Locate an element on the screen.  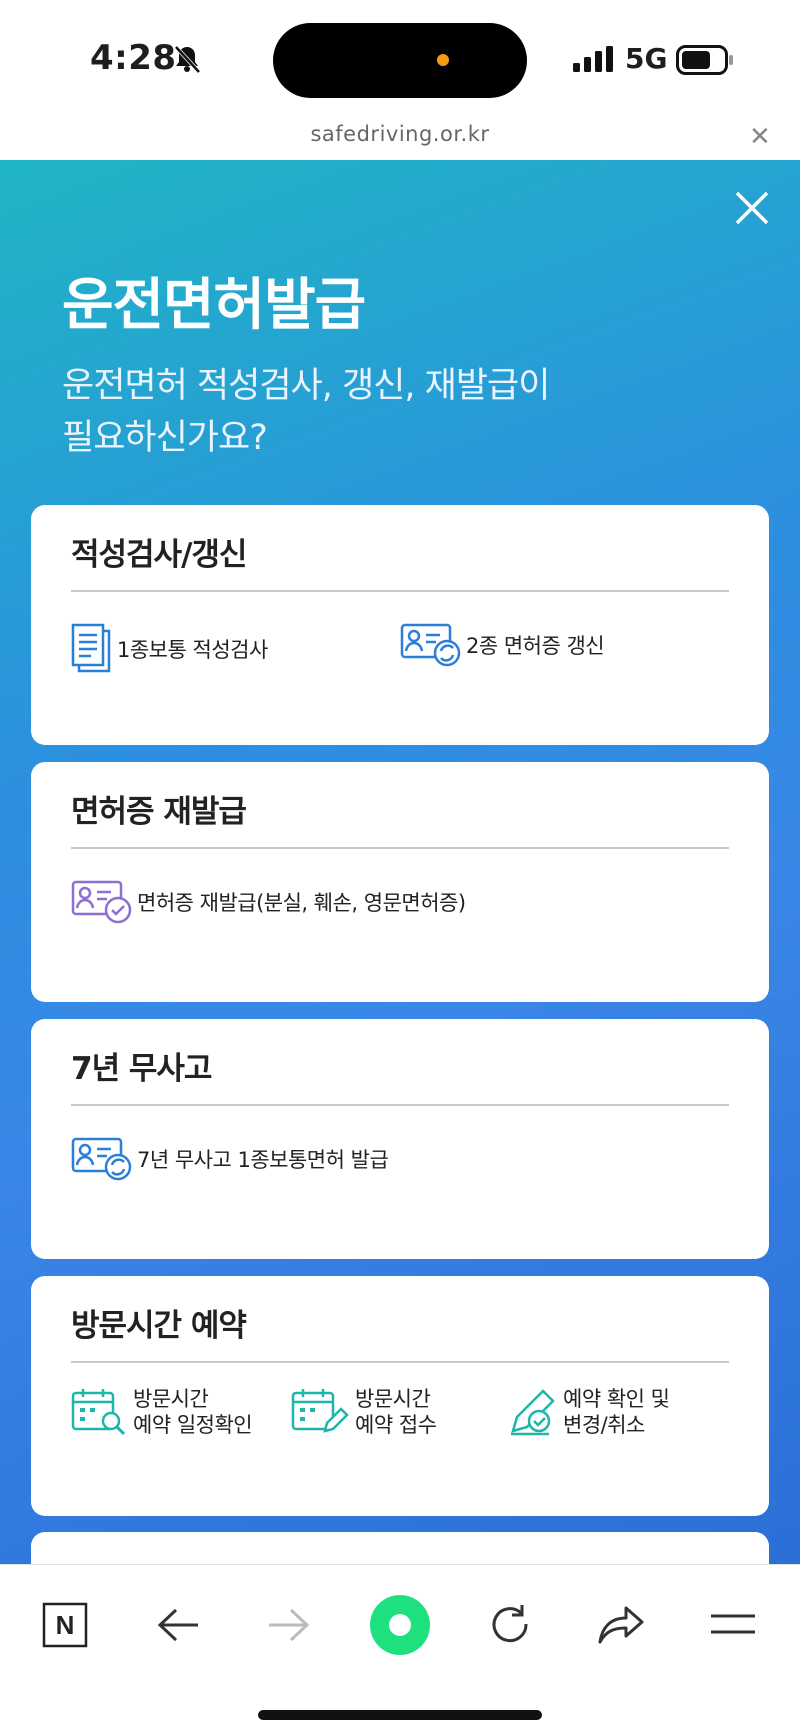
cellular-signal-icon is located at coordinates (593, 59).